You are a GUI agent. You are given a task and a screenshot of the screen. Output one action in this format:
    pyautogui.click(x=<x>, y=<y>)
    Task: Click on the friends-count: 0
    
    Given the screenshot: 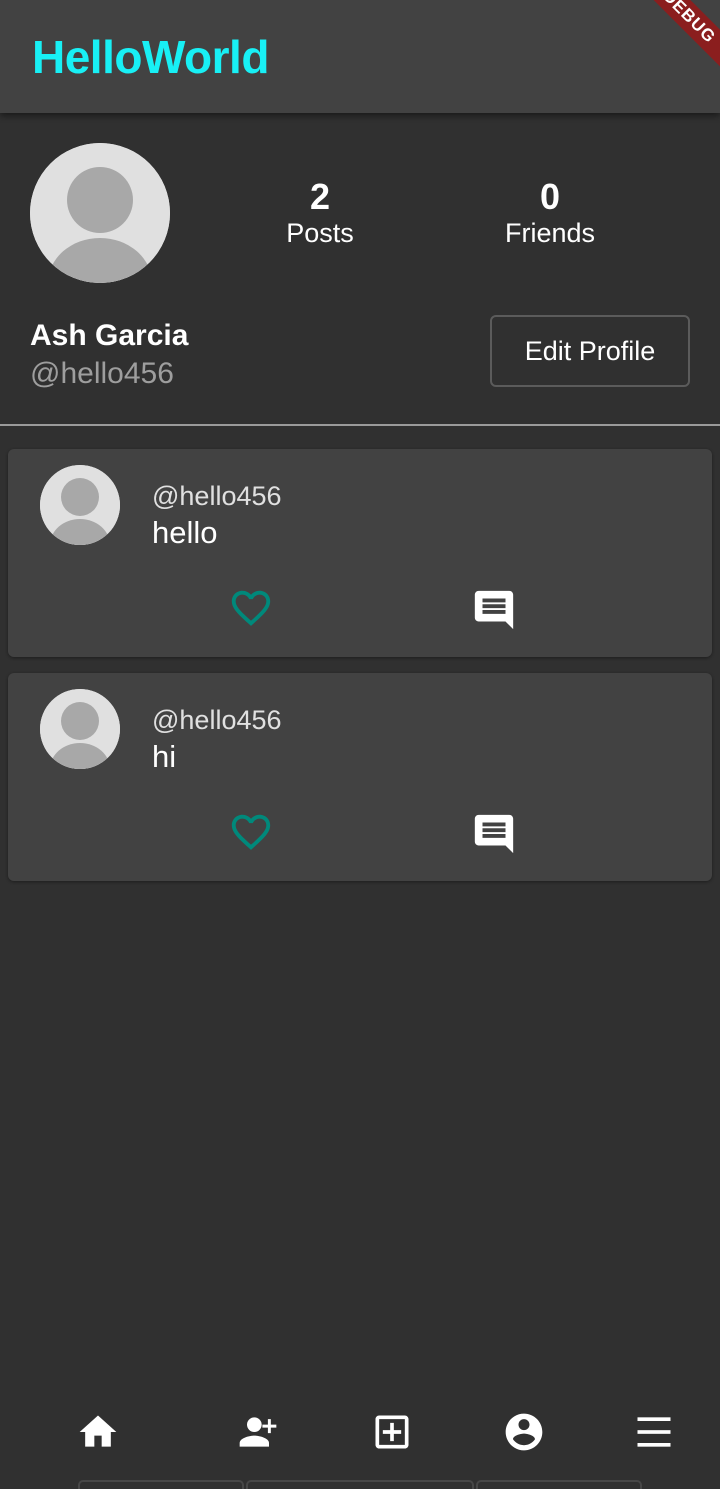 What is the action you would take?
    pyautogui.click(x=550, y=196)
    